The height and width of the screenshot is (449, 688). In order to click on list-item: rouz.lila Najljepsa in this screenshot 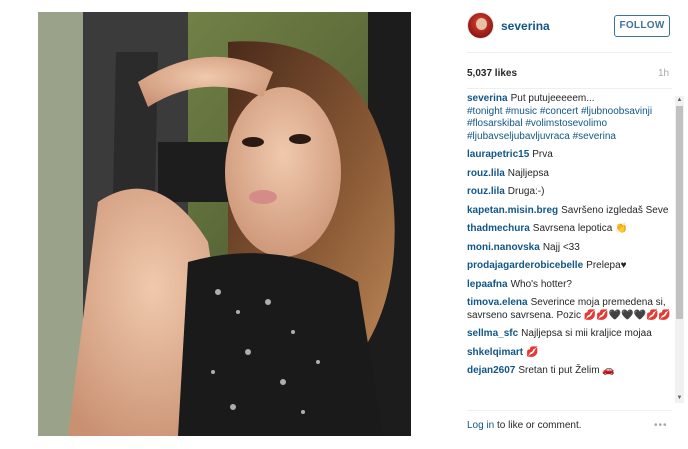, I will do `click(569, 174)`.